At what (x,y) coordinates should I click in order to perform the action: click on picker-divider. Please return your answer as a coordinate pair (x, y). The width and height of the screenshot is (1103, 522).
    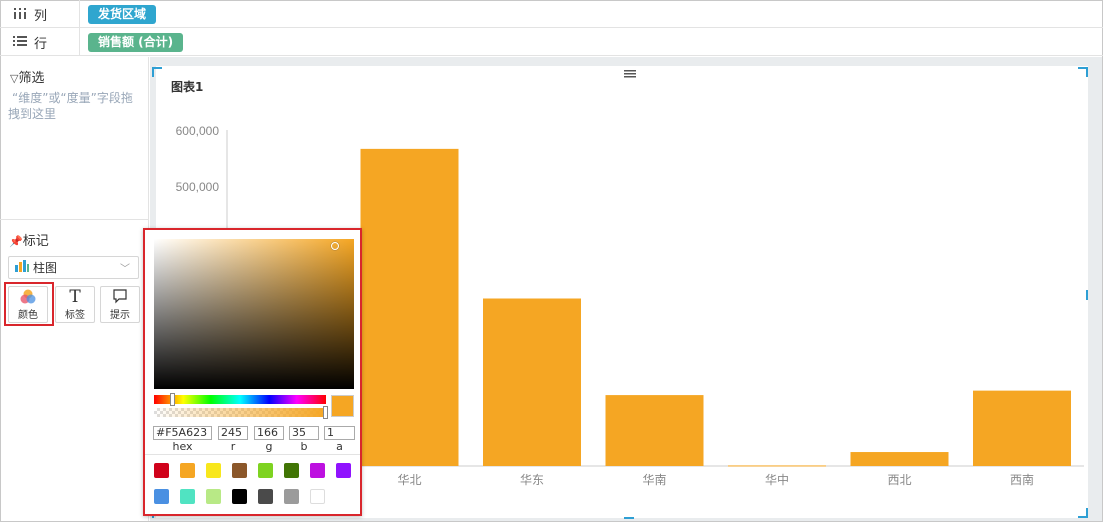
    Looking at the image, I should click on (252, 454).